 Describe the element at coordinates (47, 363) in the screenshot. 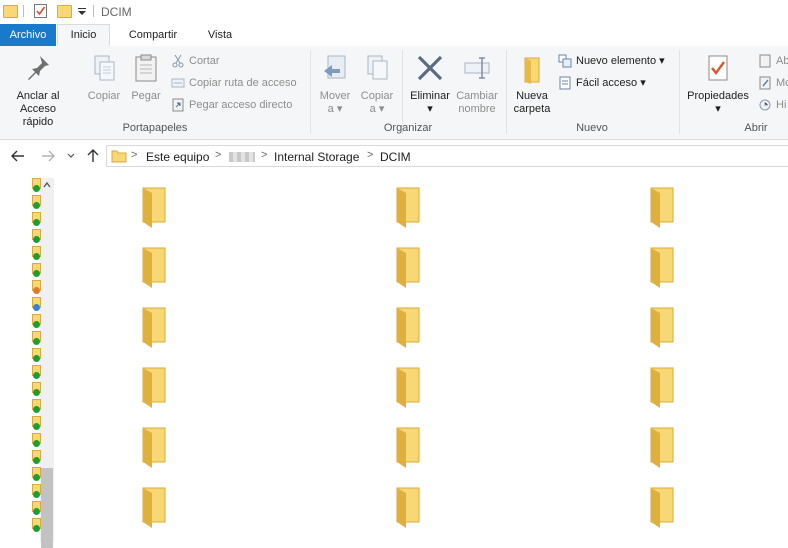

I see `nav-pane-scrollbar` at that location.